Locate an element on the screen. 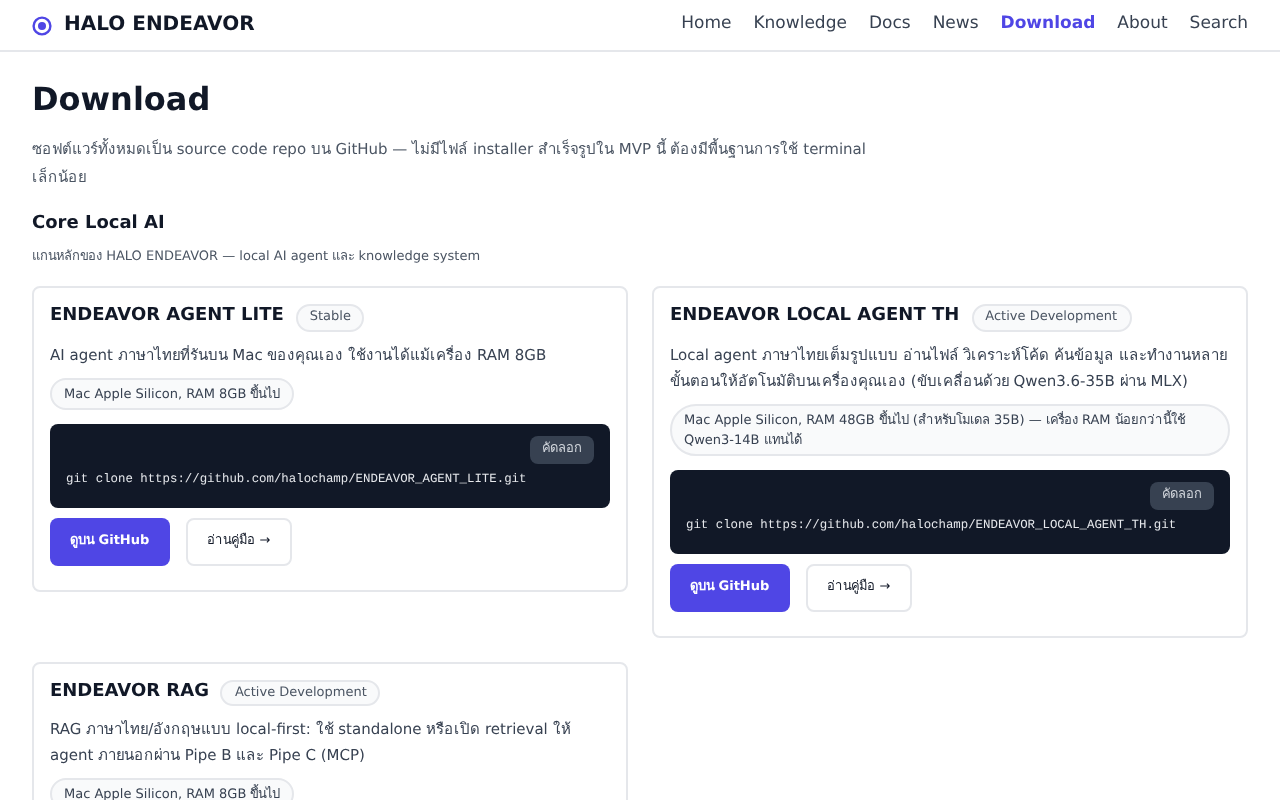  nav-link: Search is located at coordinates (1218, 25).